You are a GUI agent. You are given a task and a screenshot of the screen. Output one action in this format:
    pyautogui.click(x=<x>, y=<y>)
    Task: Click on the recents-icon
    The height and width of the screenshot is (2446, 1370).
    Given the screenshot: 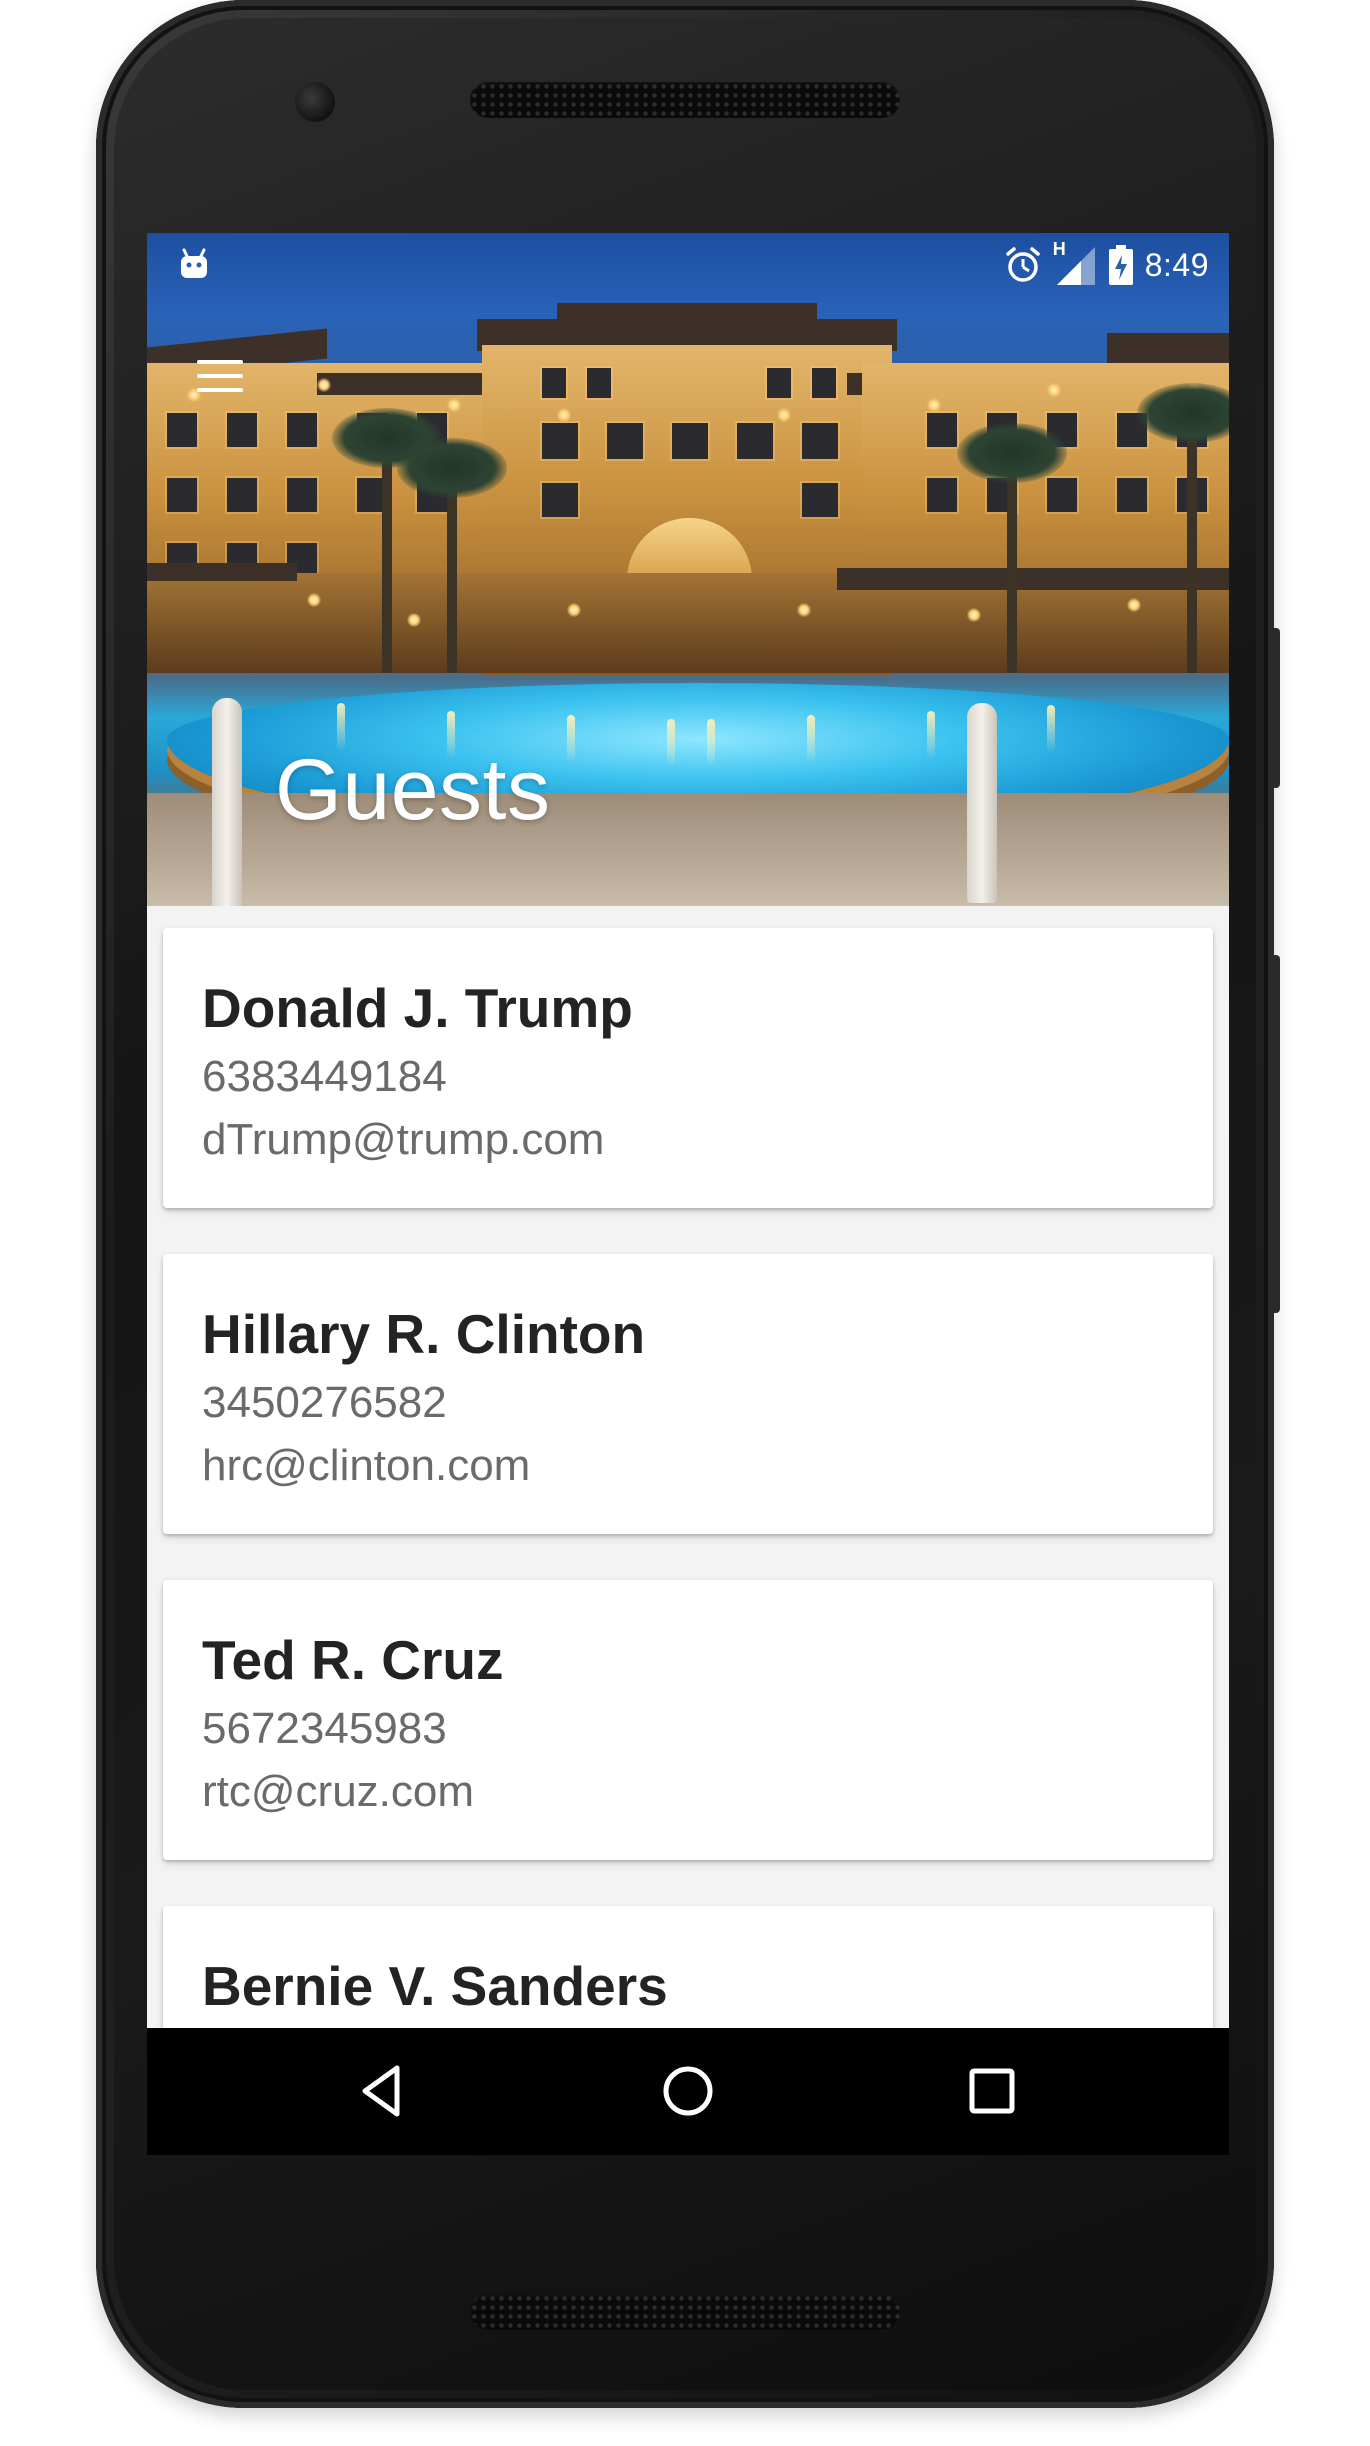 What is the action you would take?
    pyautogui.click(x=992, y=2091)
    